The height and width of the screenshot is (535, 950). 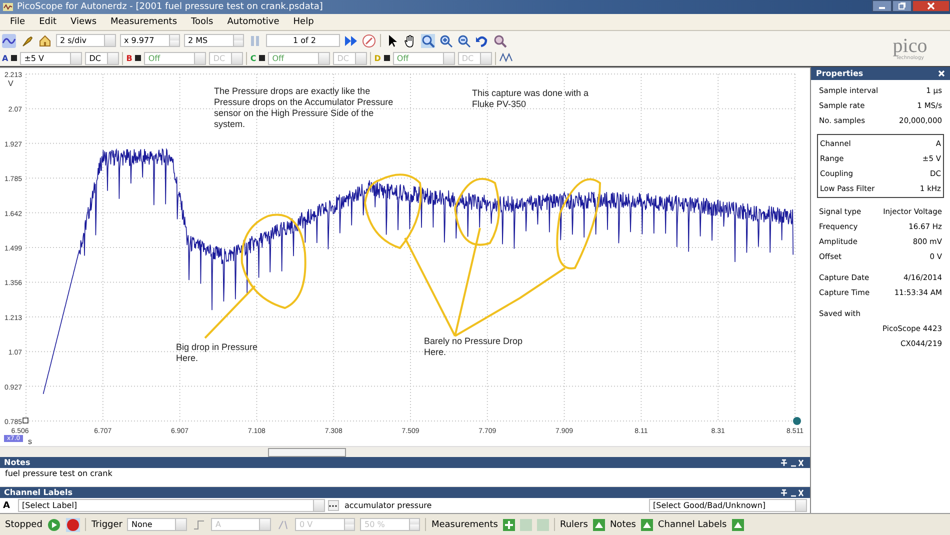 What do you see at coordinates (11, 83) in the screenshot?
I see `y-unit-label: V` at bounding box center [11, 83].